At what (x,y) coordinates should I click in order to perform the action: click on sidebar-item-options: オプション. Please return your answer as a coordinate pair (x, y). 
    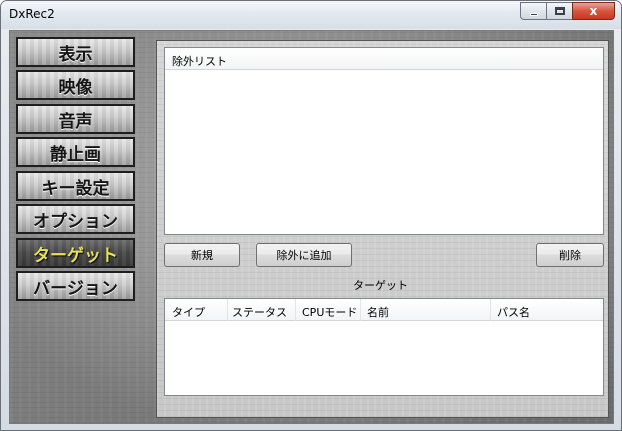
    Looking at the image, I should click on (75, 219).